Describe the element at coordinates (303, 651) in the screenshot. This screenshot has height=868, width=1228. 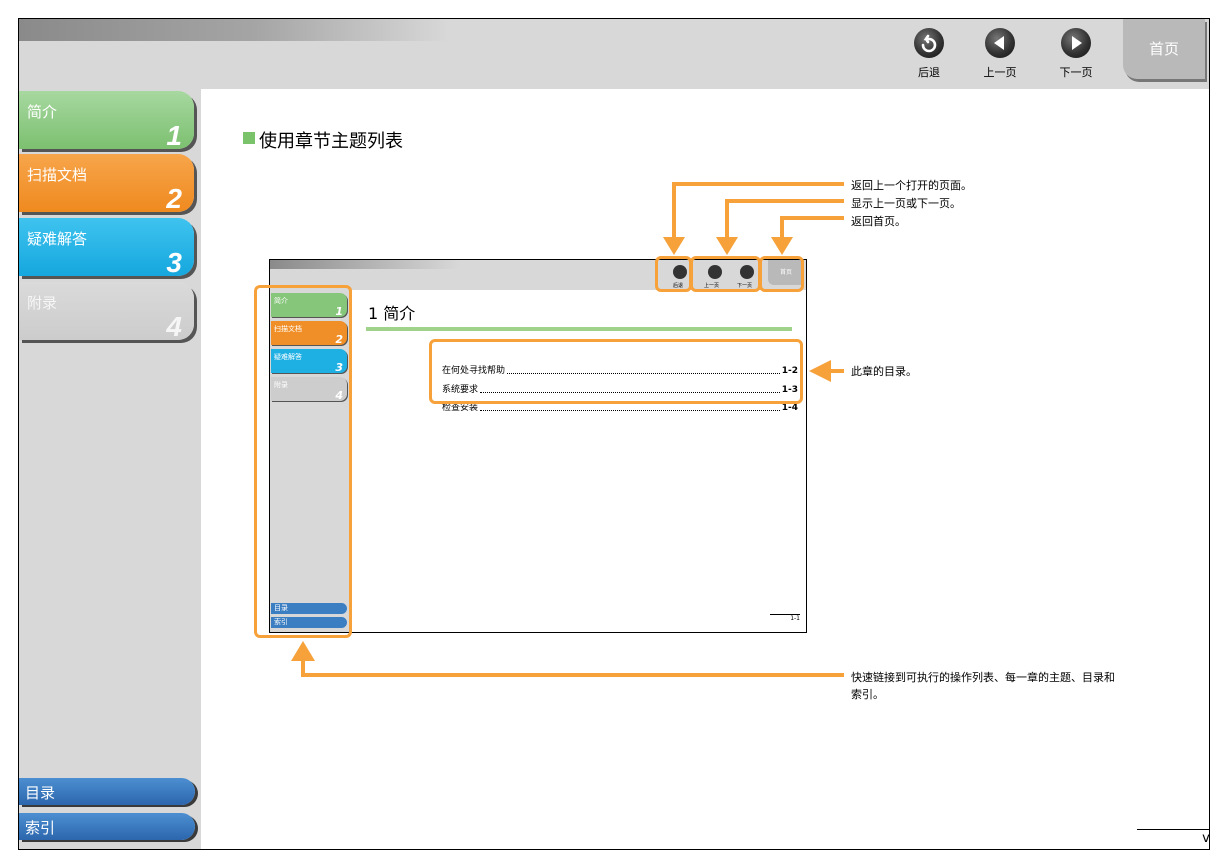
I see `arrowhead-quicklinks` at that location.